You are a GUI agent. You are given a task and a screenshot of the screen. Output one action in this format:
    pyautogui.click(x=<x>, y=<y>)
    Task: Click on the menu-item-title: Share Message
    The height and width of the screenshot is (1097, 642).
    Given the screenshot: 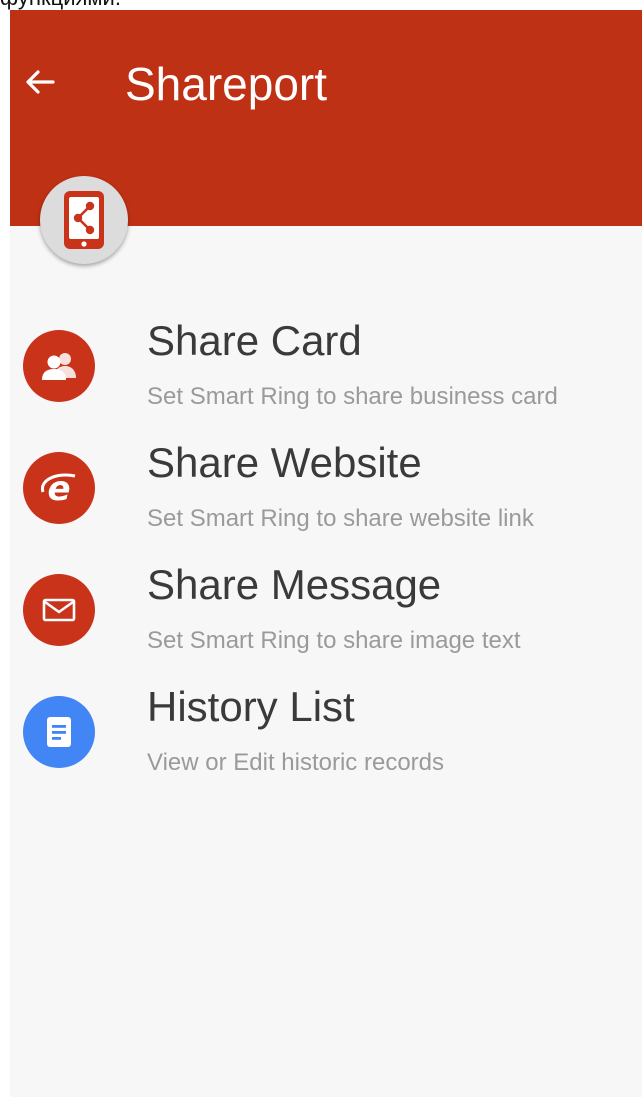 What is the action you would take?
    pyautogui.click(x=294, y=584)
    